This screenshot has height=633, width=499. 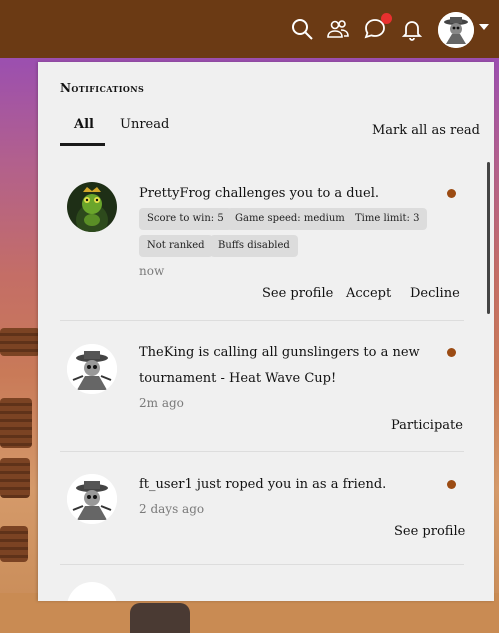 I want to click on notification-text: ft_user1 just roped you in as a friend., so click(x=263, y=484).